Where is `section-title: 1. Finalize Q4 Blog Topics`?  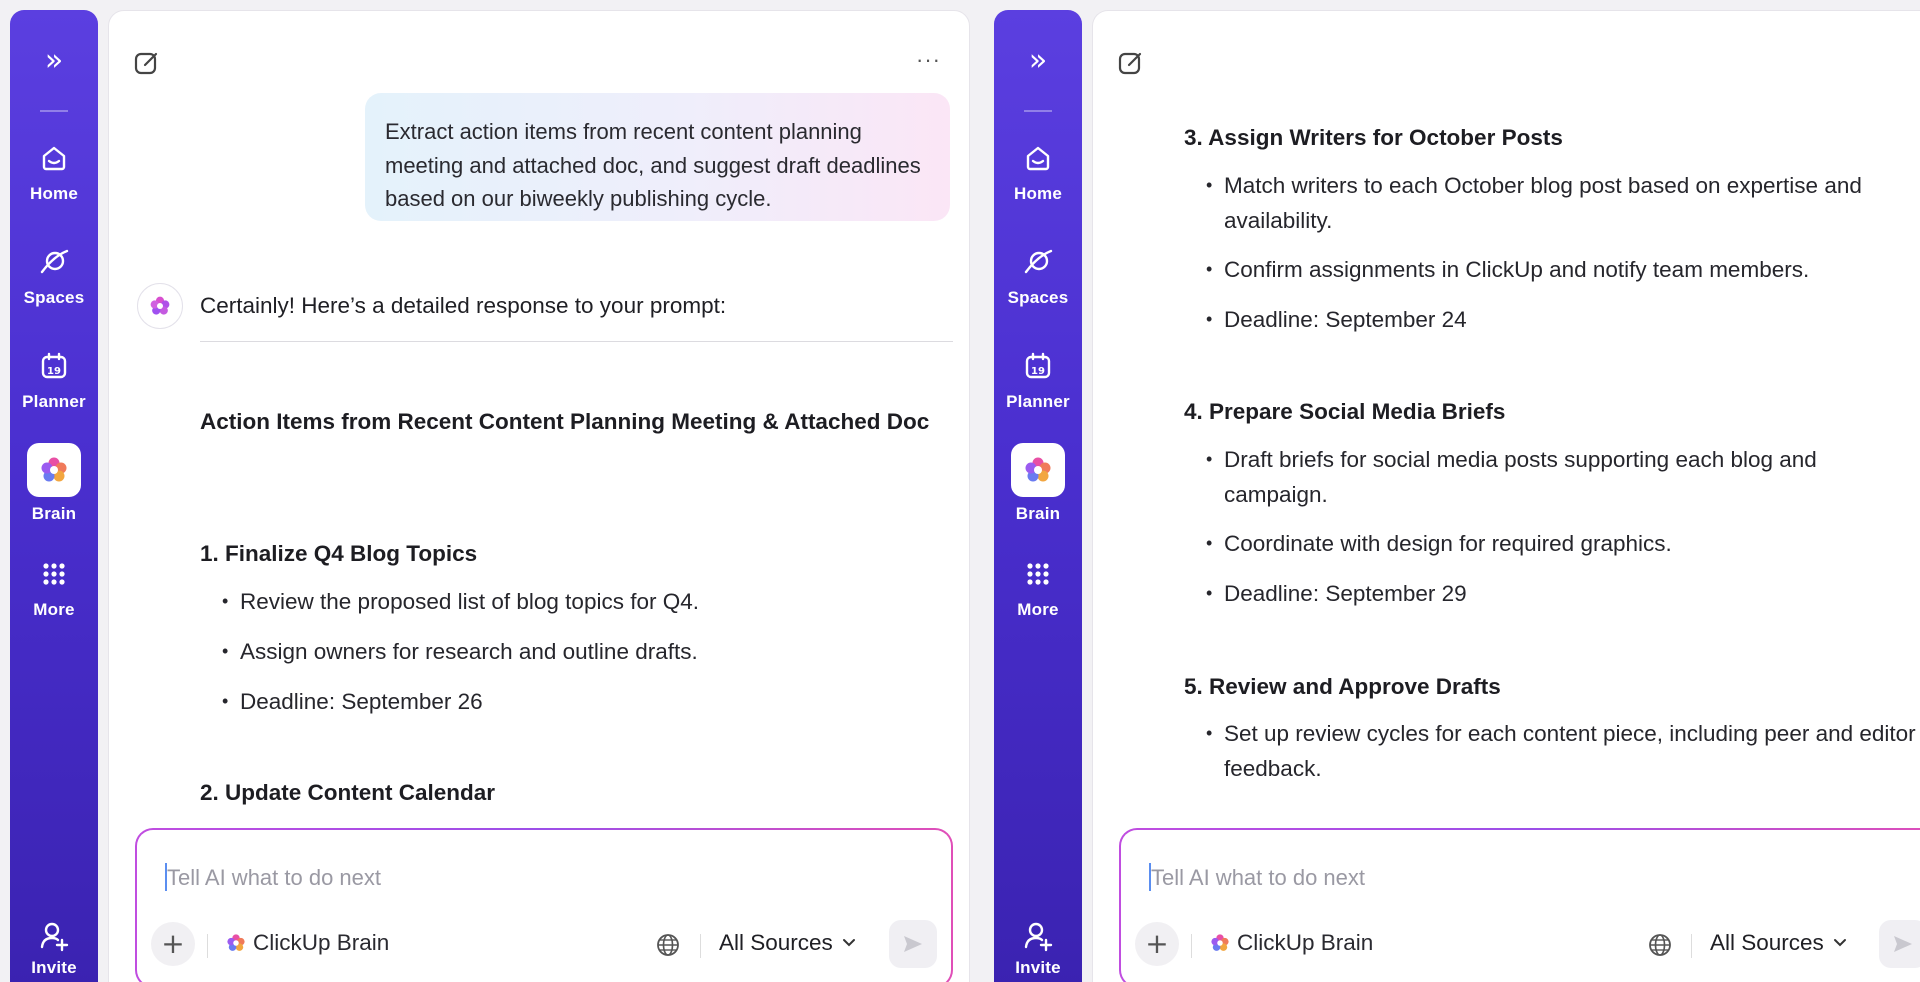
section-title: 1. Finalize Q4 Blog Topics is located at coordinates (339, 553).